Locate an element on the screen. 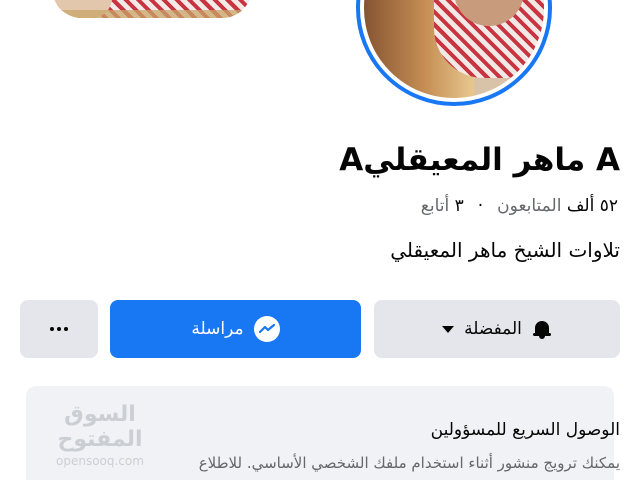  profile-avatar is located at coordinates (454, 53).